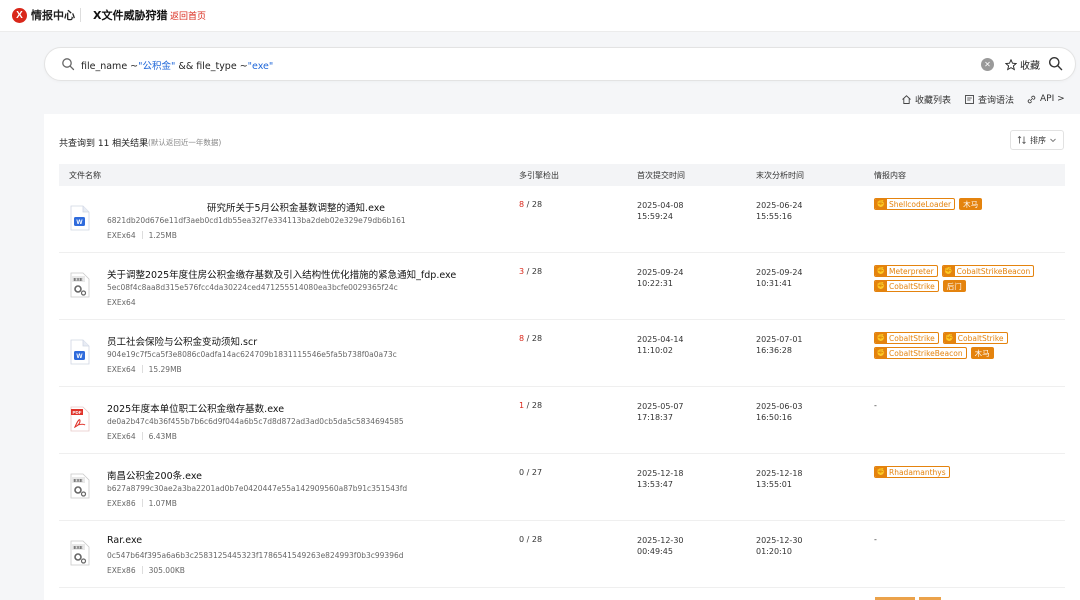 The image size is (1080, 600). Describe the element at coordinates (124, 540) in the screenshot. I see `file-name: Rar.exe` at that location.